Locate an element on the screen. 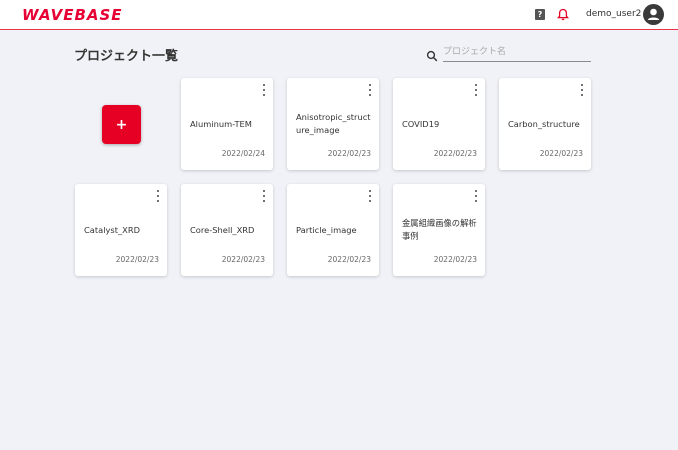 Image resolution: width=678 pixels, height=450 pixels. project-card: COVID19 2022/02/23 is located at coordinates (439, 124).